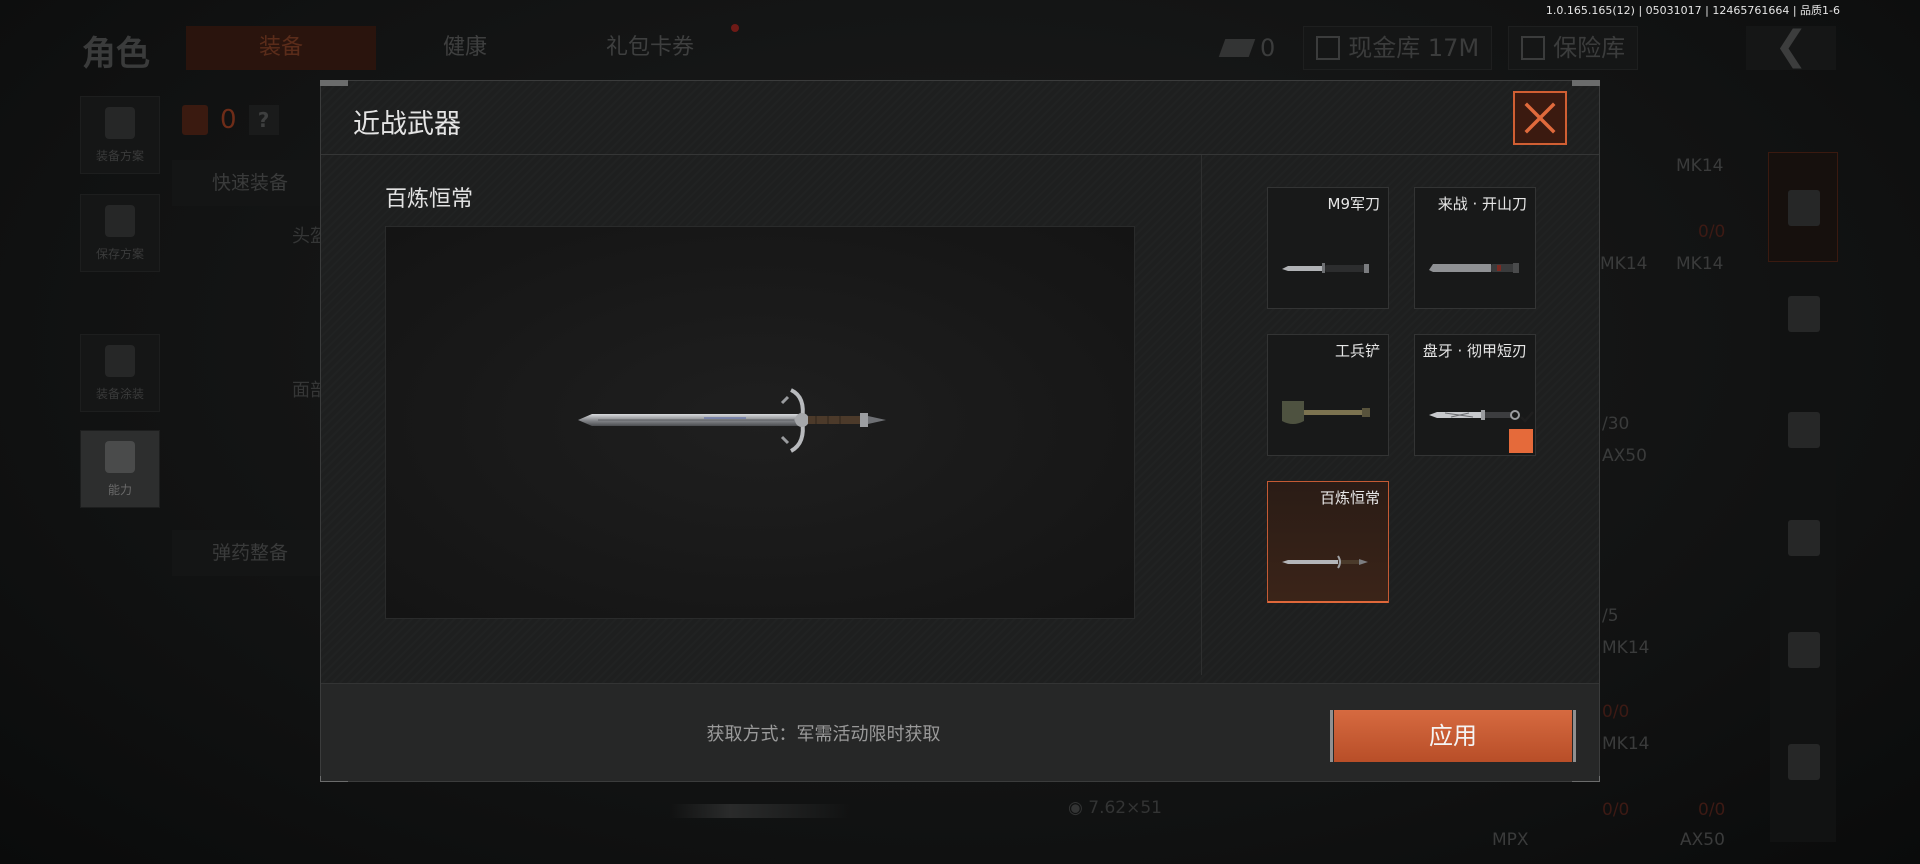 The image size is (1920, 864). Describe the element at coordinates (1328, 48) in the screenshot. I see `cash-vault-icon` at that location.